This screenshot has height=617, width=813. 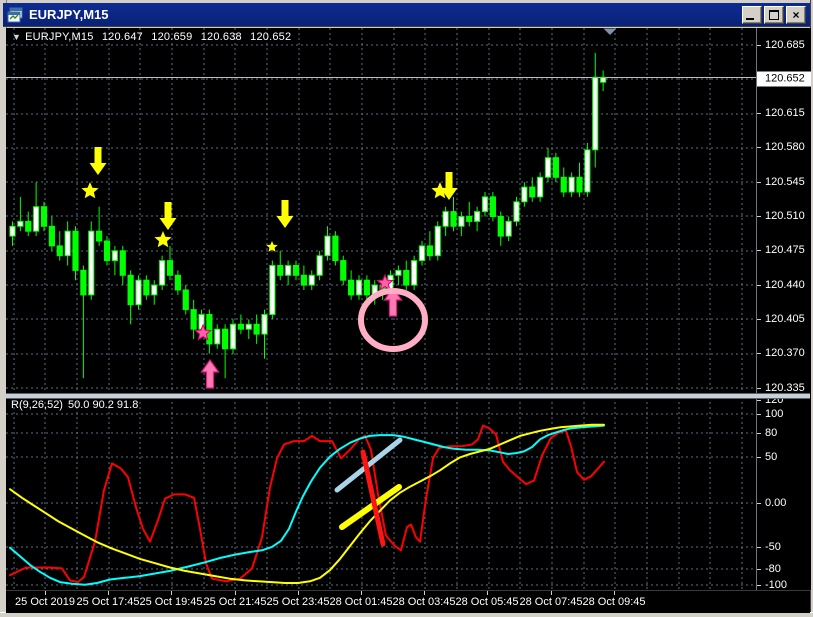 I want to click on symbol-label: EURJPY,M15, so click(x=59, y=37).